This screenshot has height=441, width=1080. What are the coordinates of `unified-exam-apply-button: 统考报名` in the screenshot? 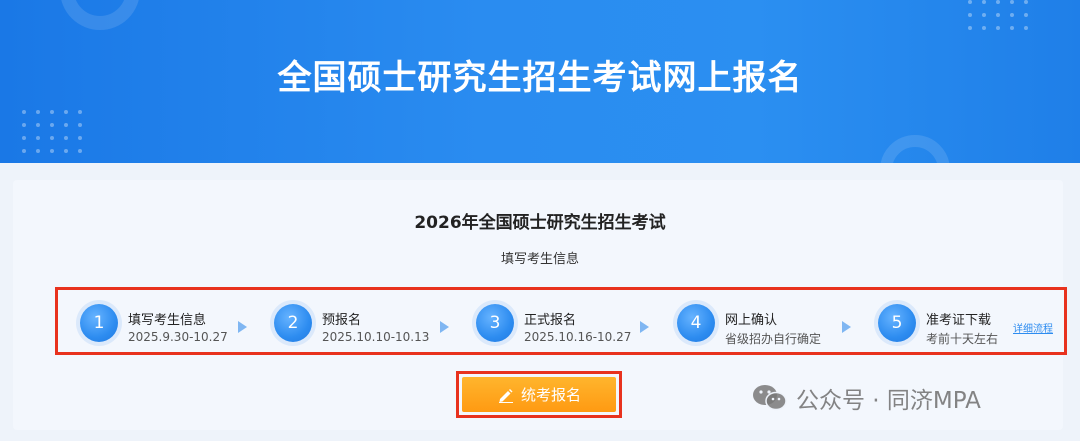 It's located at (539, 394).